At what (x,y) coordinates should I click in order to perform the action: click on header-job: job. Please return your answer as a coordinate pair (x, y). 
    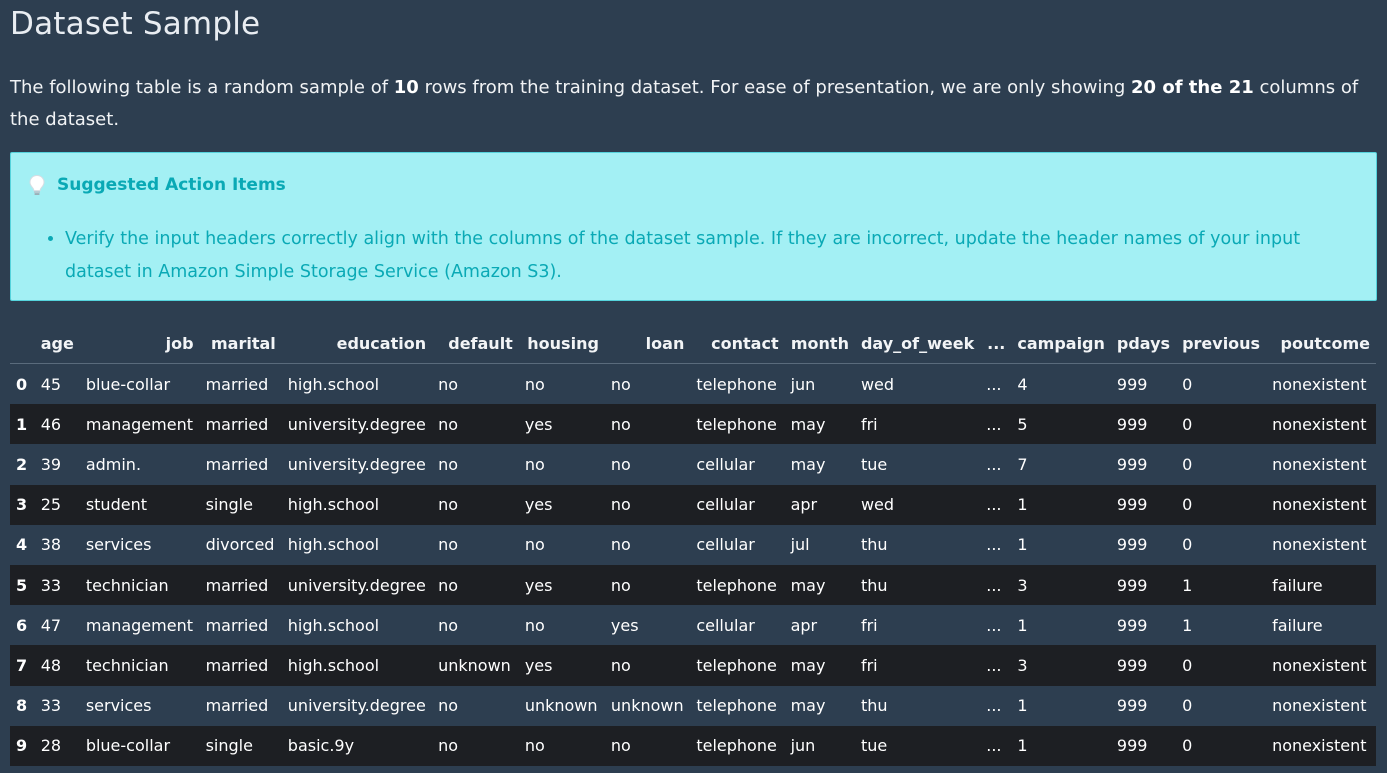
    Looking at the image, I should click on (139, 343).